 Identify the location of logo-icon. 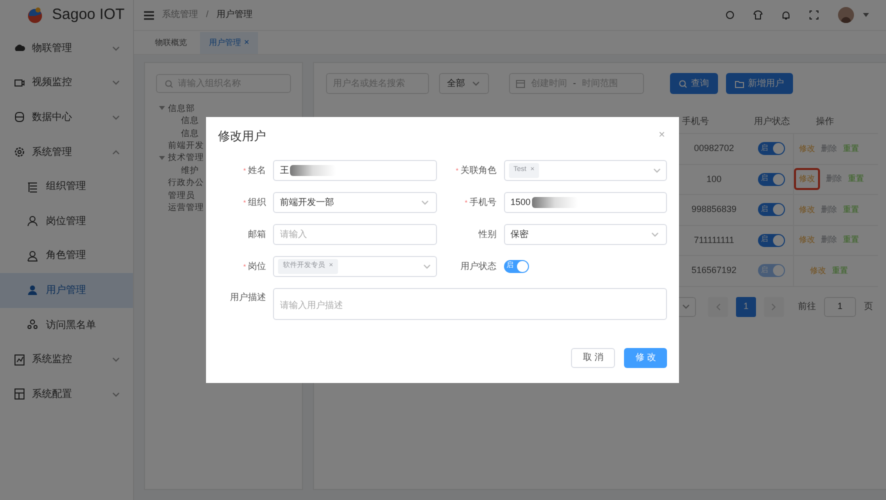
(35, 15).